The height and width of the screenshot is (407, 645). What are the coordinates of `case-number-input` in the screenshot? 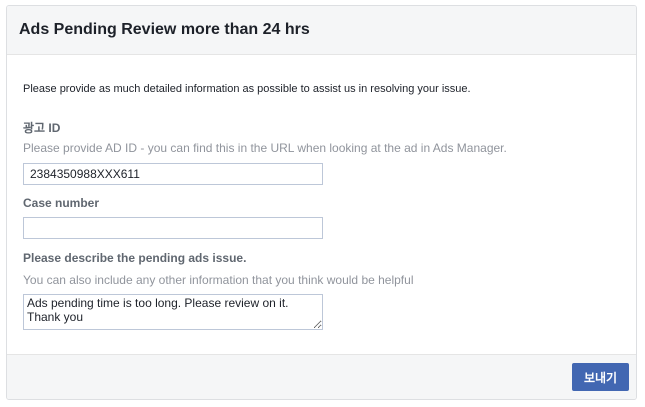 It's located at (173, 228).